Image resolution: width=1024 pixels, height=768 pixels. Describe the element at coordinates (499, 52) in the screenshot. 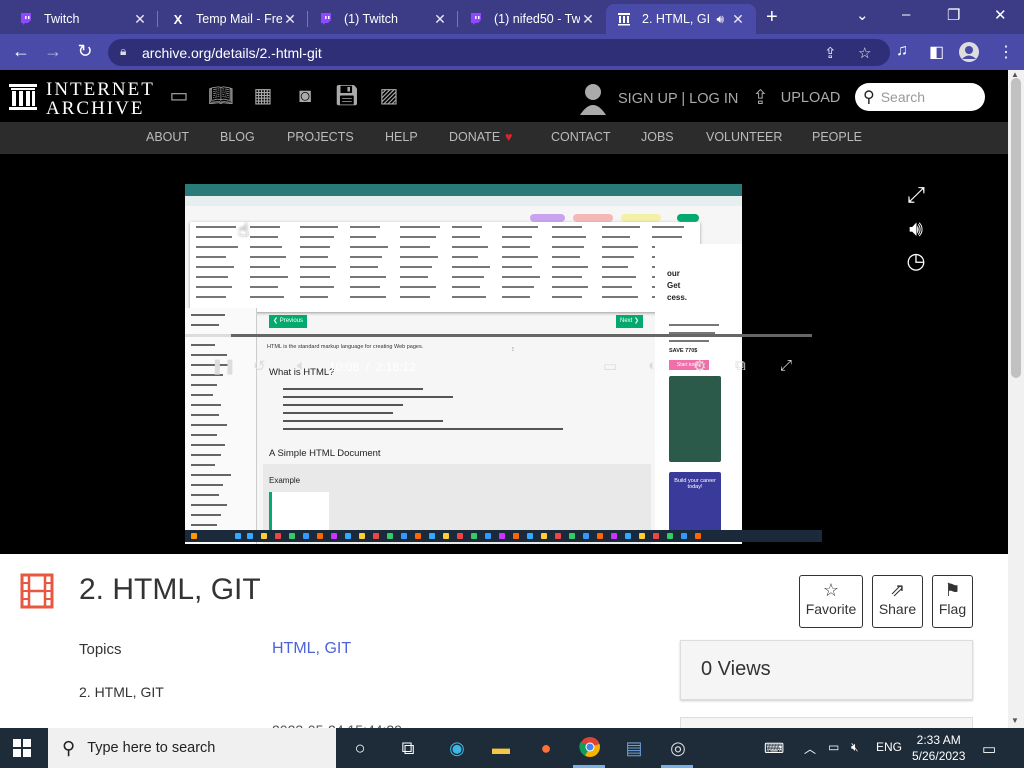

I see `address-bar: 🔒︎ archive.org/details/2.-html-git ⇪ ☆` at that location.